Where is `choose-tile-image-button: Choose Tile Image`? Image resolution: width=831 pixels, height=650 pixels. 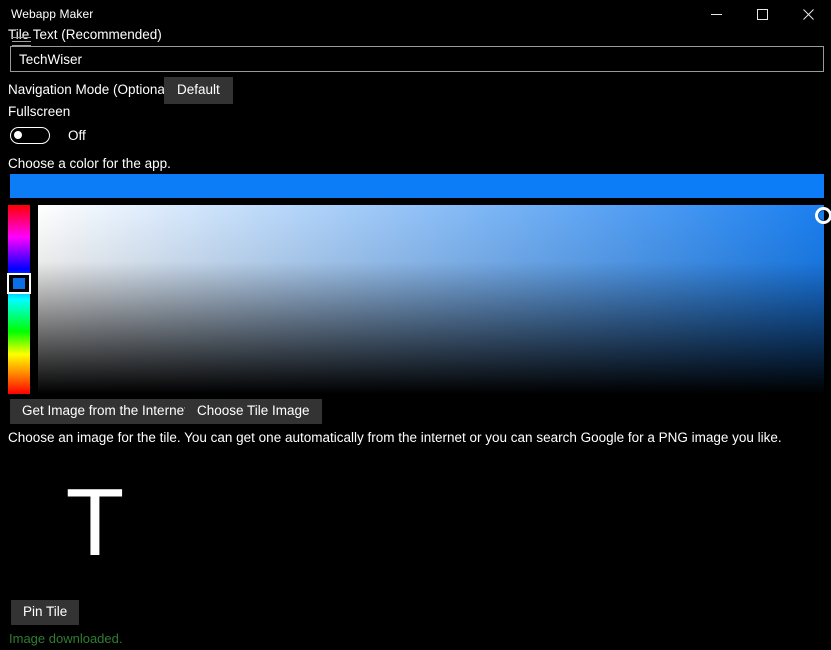 choose-tile-image-button: Choose Tile Image is located at coordinates (253, 411).